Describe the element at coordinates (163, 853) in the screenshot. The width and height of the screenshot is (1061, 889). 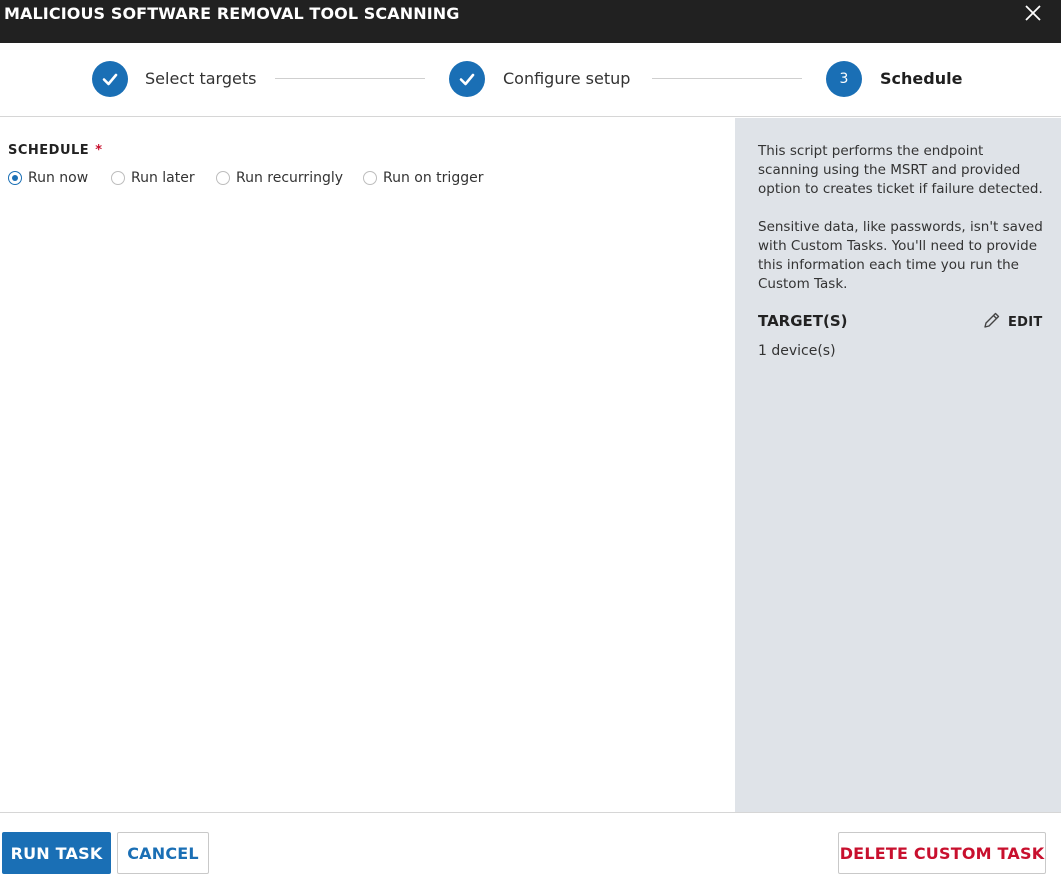
I see `cancel-button: CANCEL` at that location.